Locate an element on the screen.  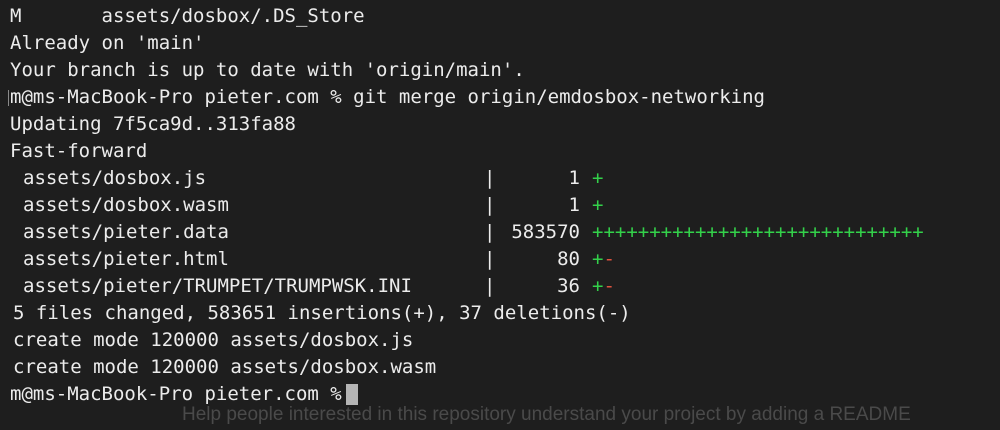
diffstat-file: assets/pieter.data is located at coordinates (126, 232).